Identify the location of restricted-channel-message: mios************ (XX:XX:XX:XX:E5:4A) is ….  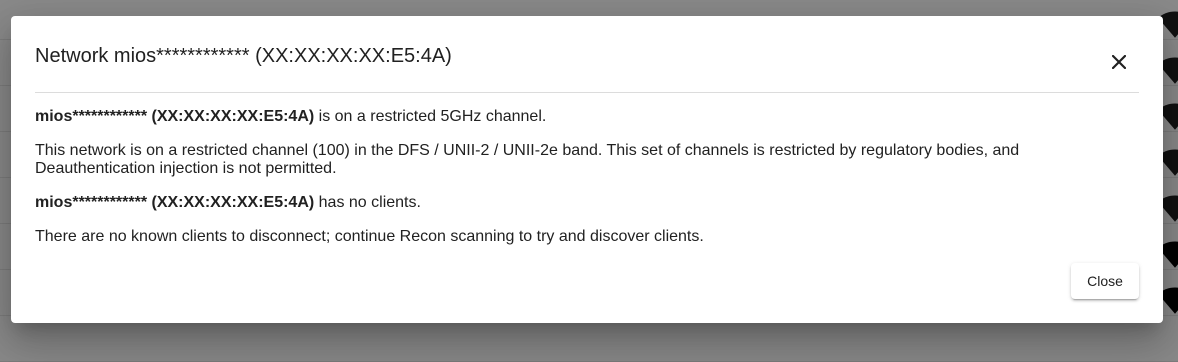
(585, 117).